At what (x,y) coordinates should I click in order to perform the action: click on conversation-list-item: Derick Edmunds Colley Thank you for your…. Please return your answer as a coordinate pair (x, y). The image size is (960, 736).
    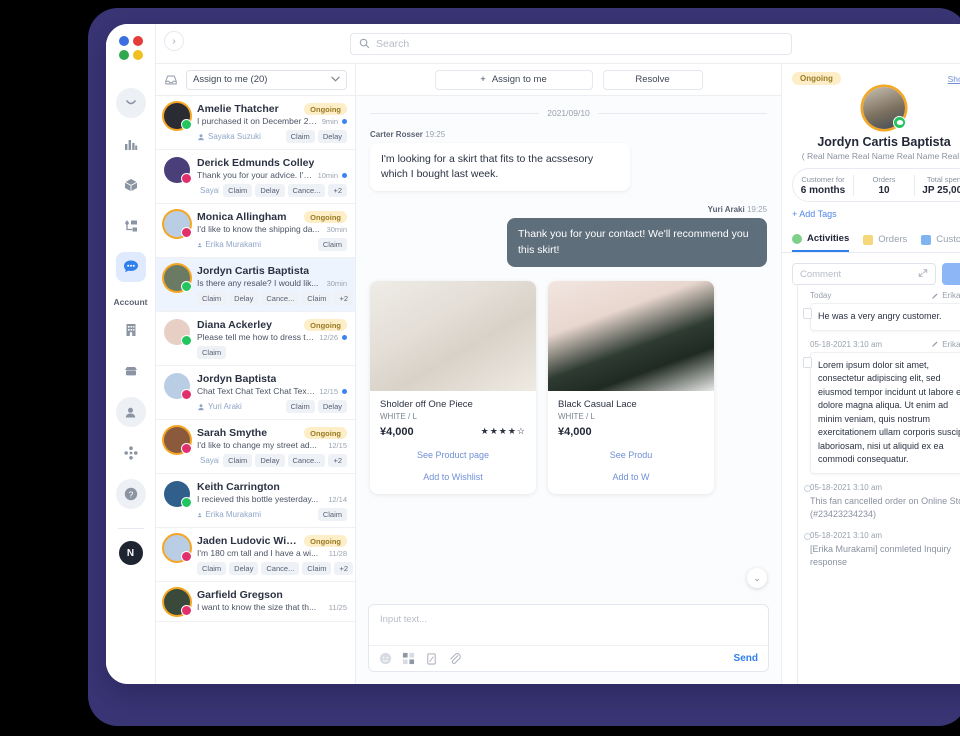
    Looking at the image, I should click on (255, 177).